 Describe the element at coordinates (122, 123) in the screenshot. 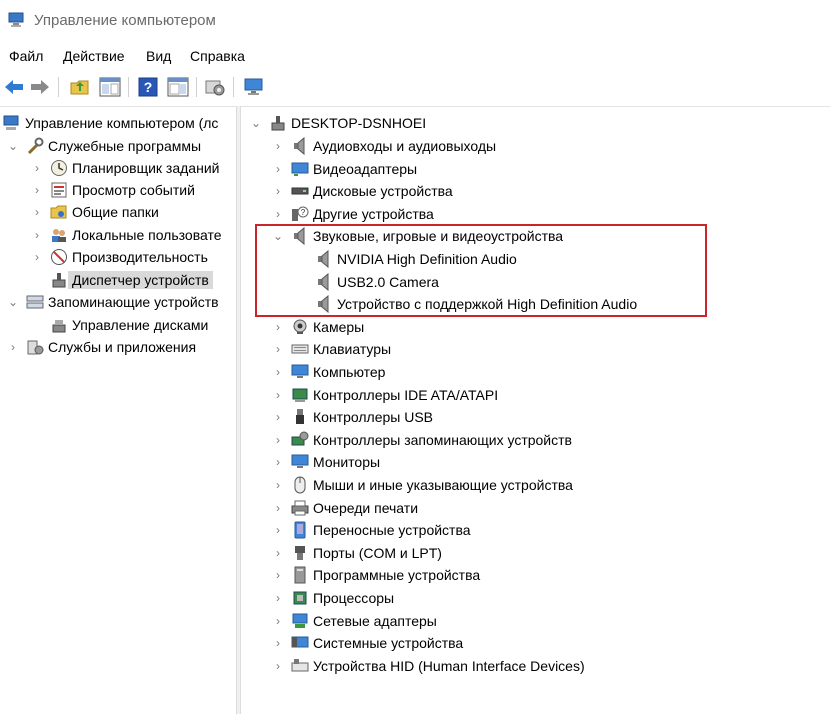

I see `tree-item-label: Управление компьютером (лс` at that location.